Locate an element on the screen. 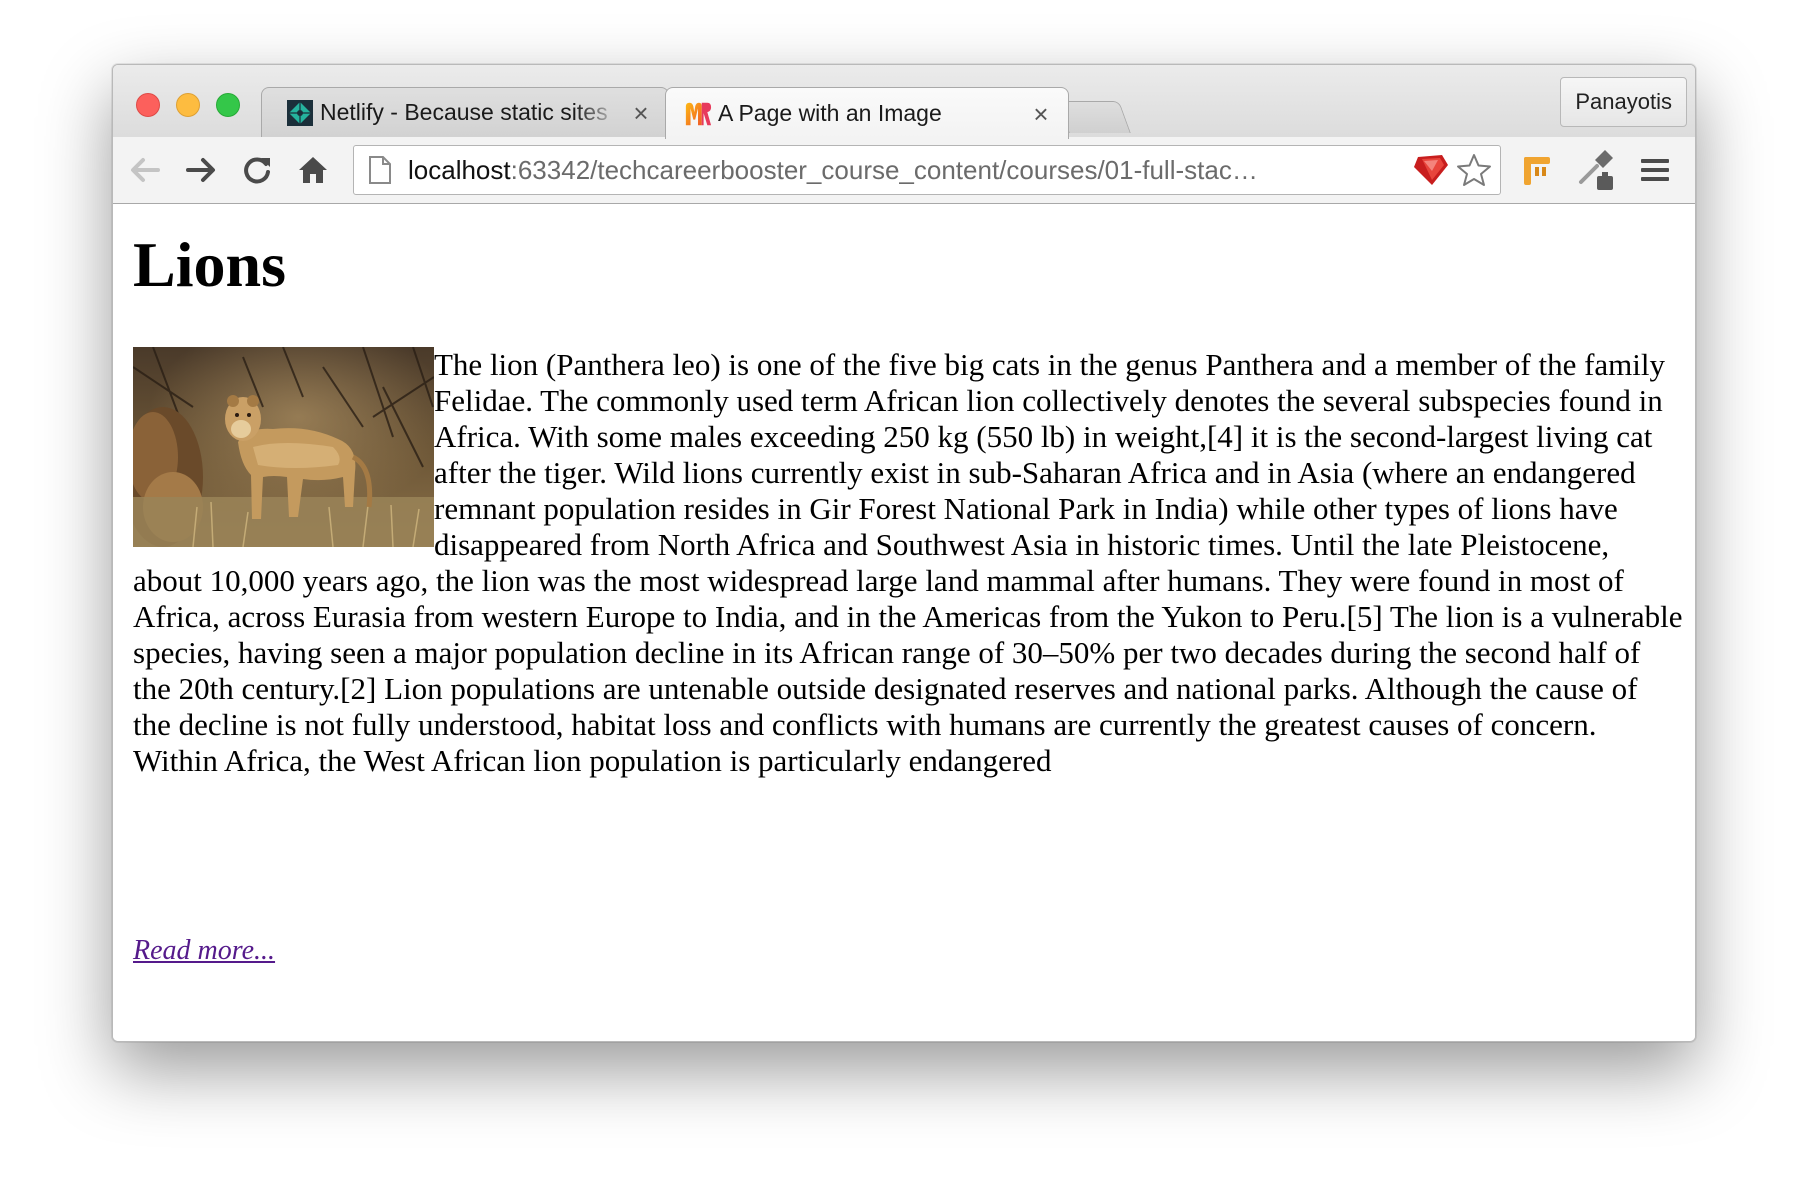 The image size is (1806, 1200). rubymine-icon is located at coordinates (698, 114).